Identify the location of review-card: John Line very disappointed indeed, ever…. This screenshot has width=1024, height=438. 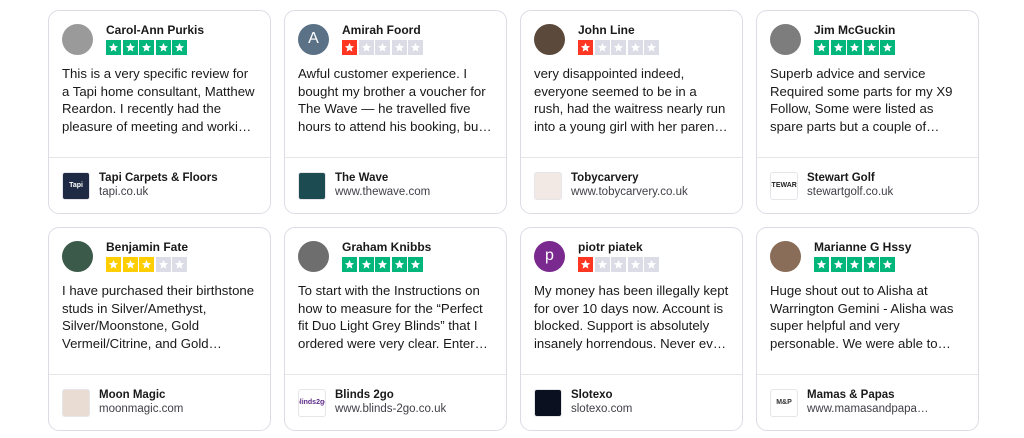
(631, 112).